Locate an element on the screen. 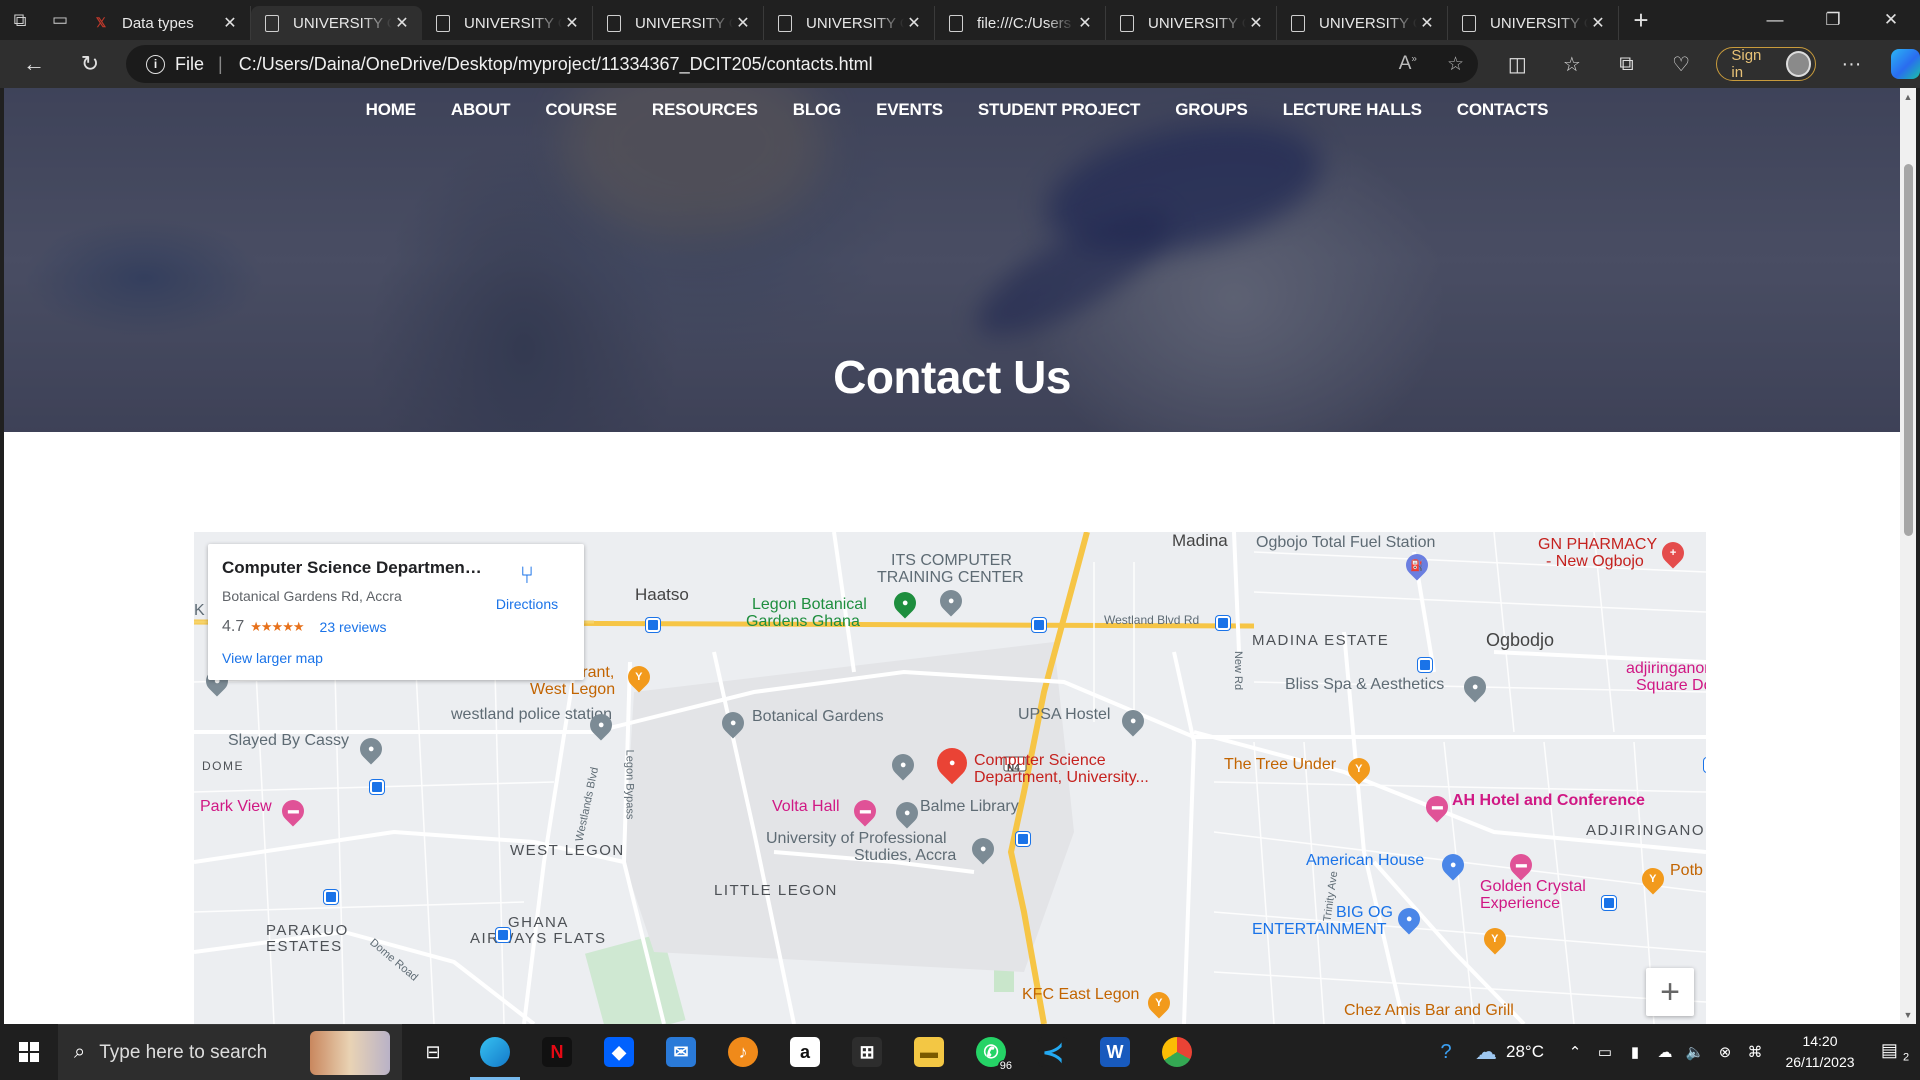 The width and height of the screenshot is (1920, 1080). workspaces-icon: ⧉ is located at coordinates (20, 20).